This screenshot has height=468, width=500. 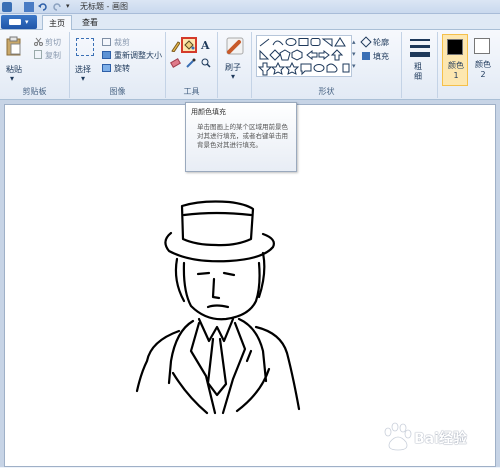 What do you see at coordinates (455, 47) in the screenshot?
I see `color1-swatch` at bounding box center [455, 47].